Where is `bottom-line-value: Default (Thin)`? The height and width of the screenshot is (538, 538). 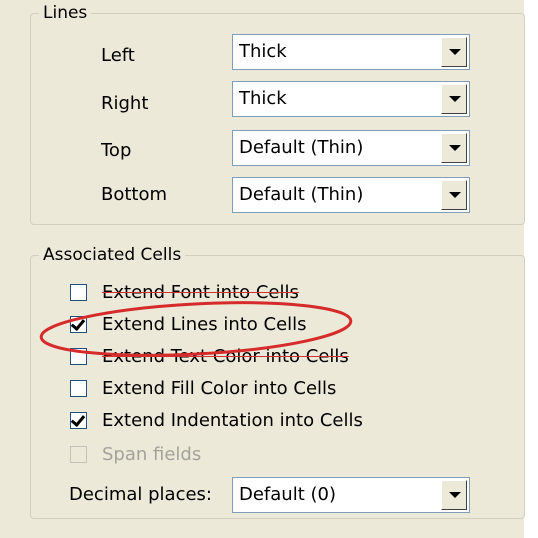 bottom-line-value: Default (Thin) is located at coordinates (301, 194).